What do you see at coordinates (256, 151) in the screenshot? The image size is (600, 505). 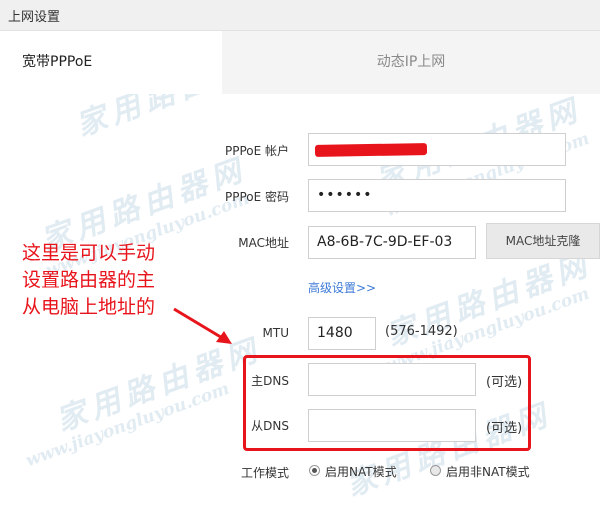 I see `pppoe-account-label: PPPoE 帐户` at bounding box center [256, 151].